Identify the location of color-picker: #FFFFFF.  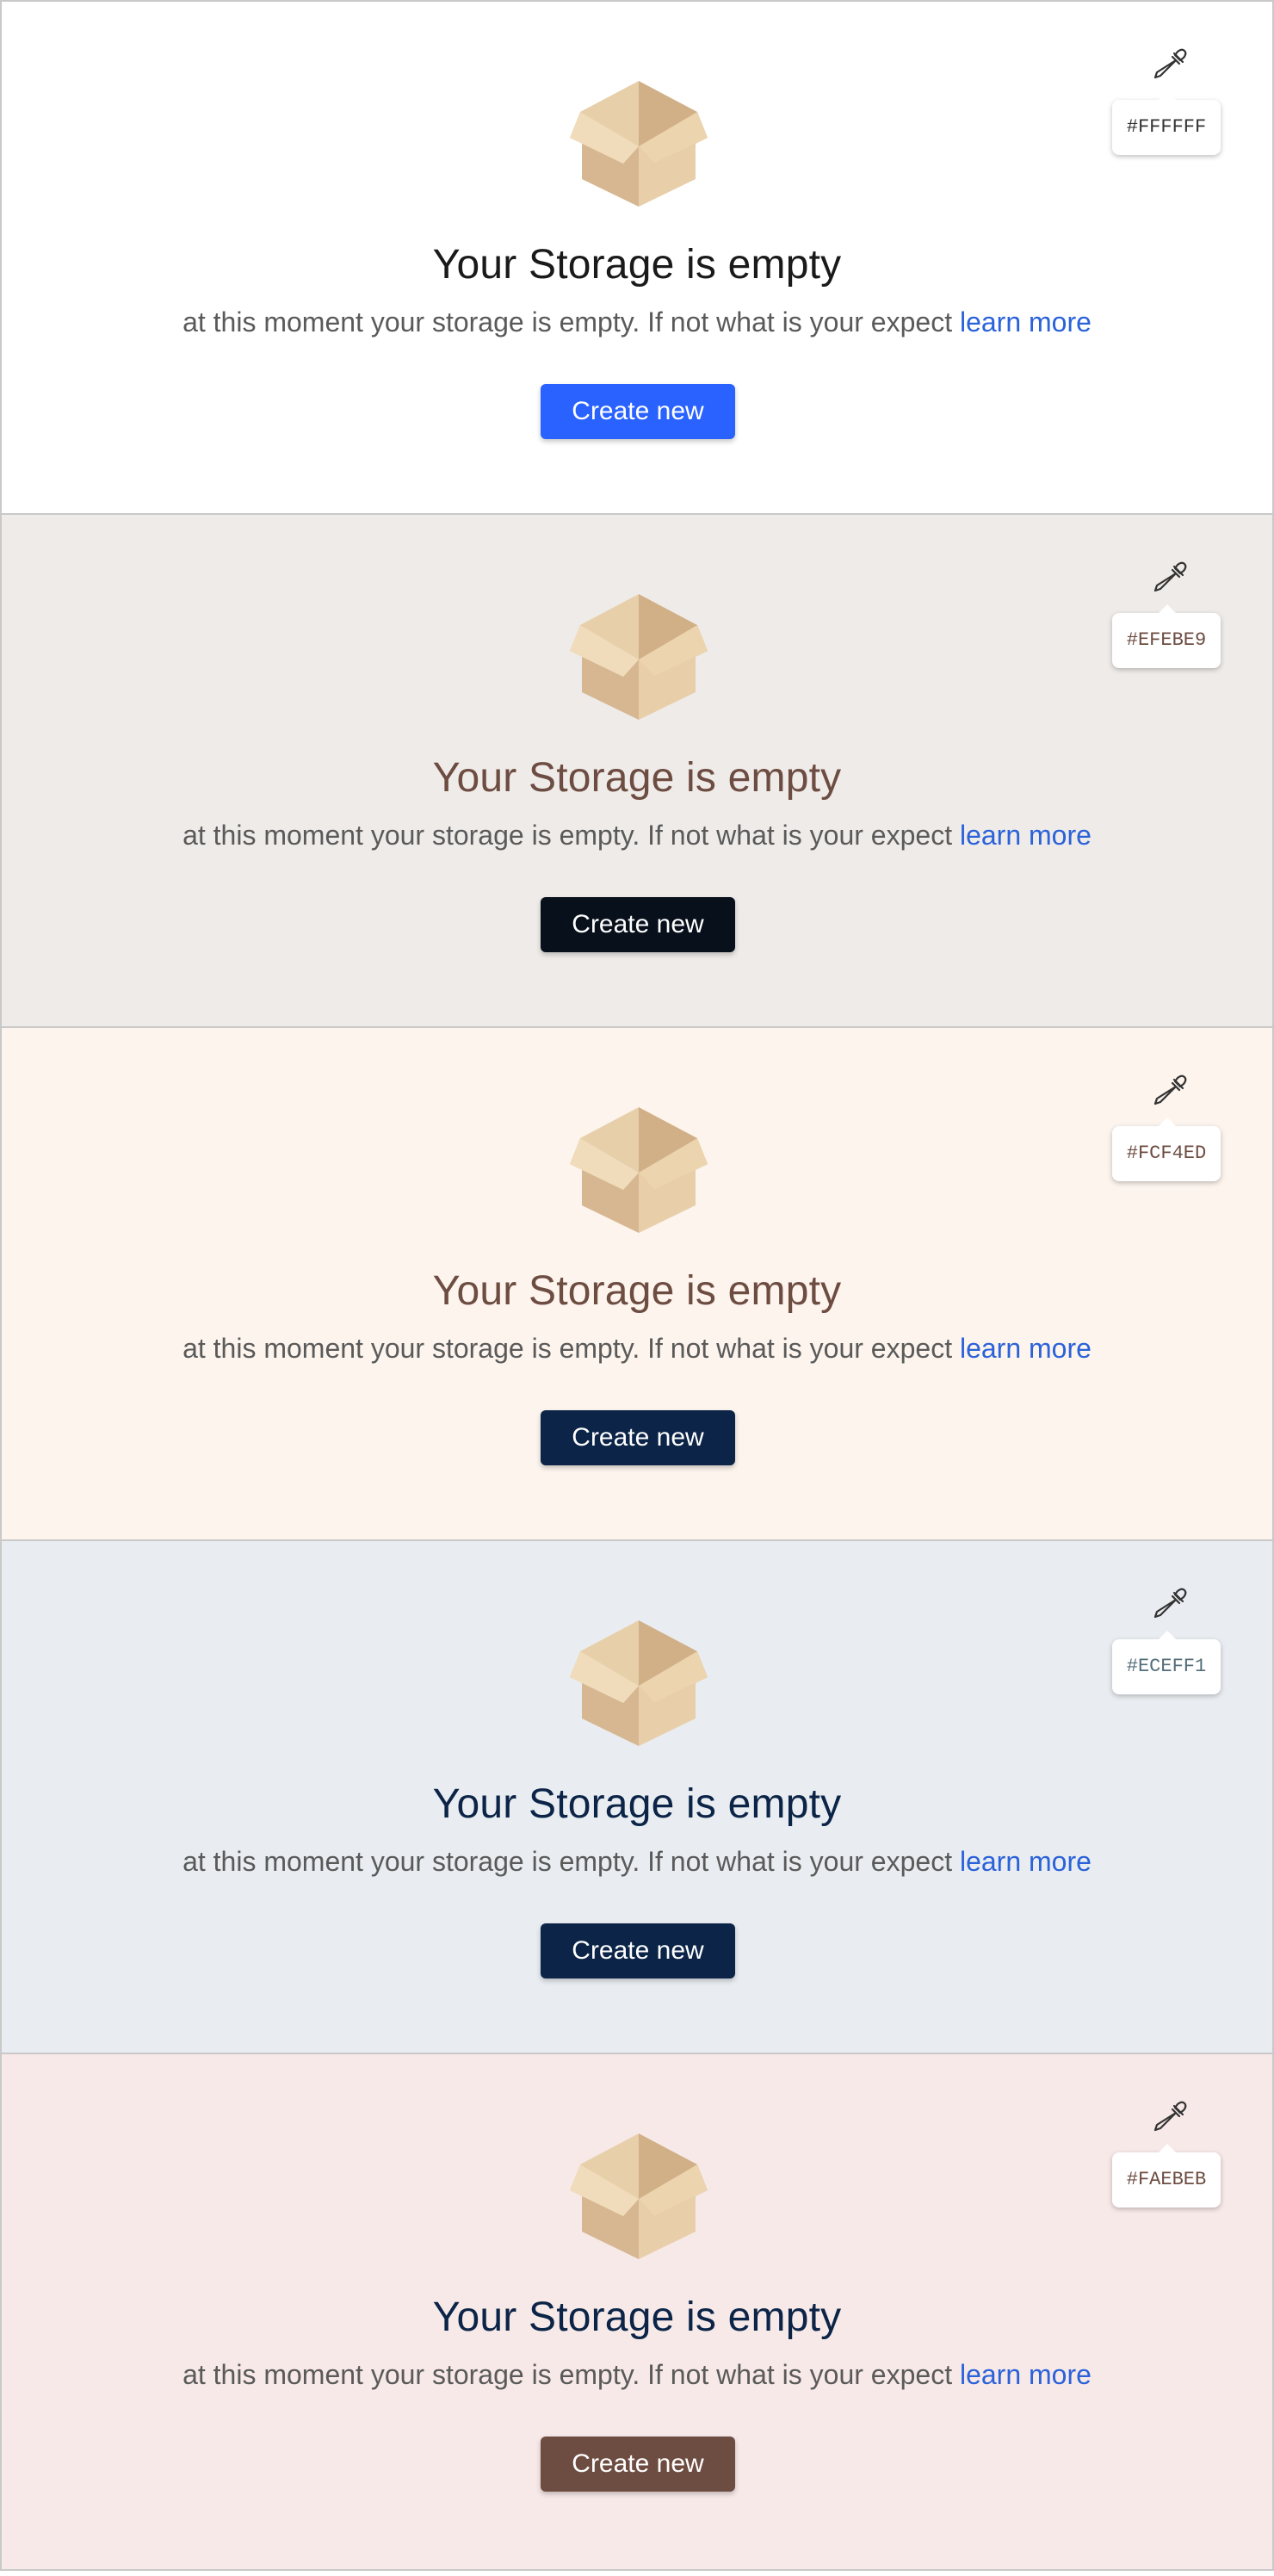
(1167, 102).